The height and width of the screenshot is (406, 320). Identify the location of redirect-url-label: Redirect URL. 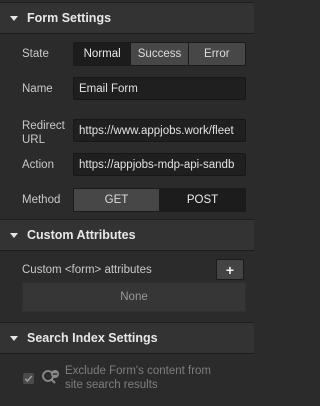
(43, 133).